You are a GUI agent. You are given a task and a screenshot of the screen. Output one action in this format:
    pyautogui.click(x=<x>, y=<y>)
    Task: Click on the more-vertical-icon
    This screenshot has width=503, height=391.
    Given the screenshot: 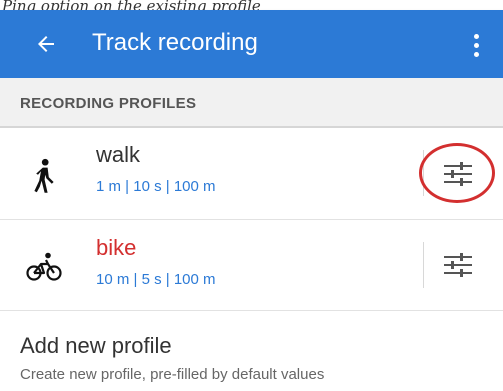 What is the action you would take?
    pyautogui.click(x=476, y=36)
    